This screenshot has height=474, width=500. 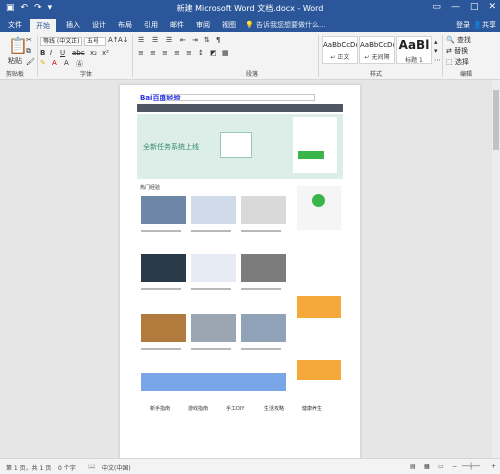 I want to click on share-button: 👤共享, so click(x=484, y=25).